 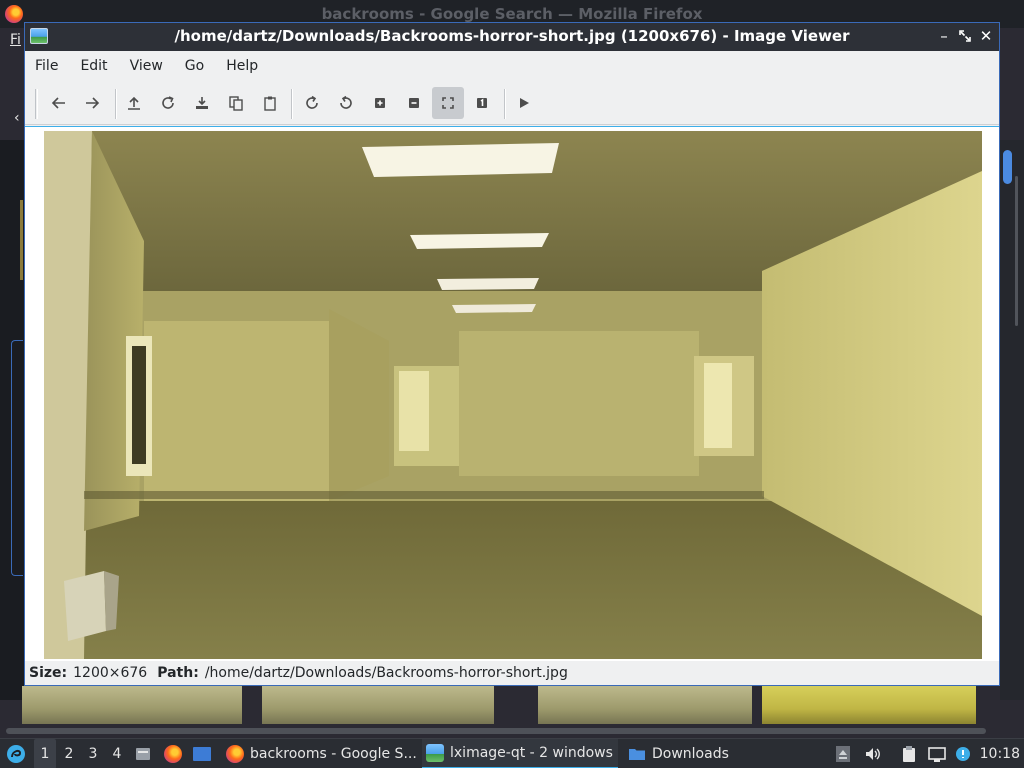 I want to click on firefox-launcher, so click(x=174, y=753).